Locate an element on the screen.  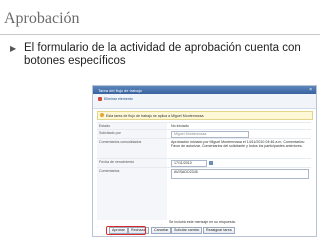
request-change-button: Solicitar cambio is located at coordinates (187, 230).